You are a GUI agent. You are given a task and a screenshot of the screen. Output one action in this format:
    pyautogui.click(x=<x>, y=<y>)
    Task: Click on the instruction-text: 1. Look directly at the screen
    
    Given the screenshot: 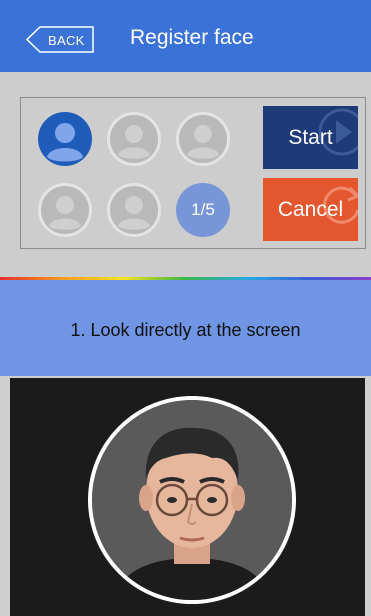 What is the action you would take?
    pyautogui.click(x=185, y=329)
    